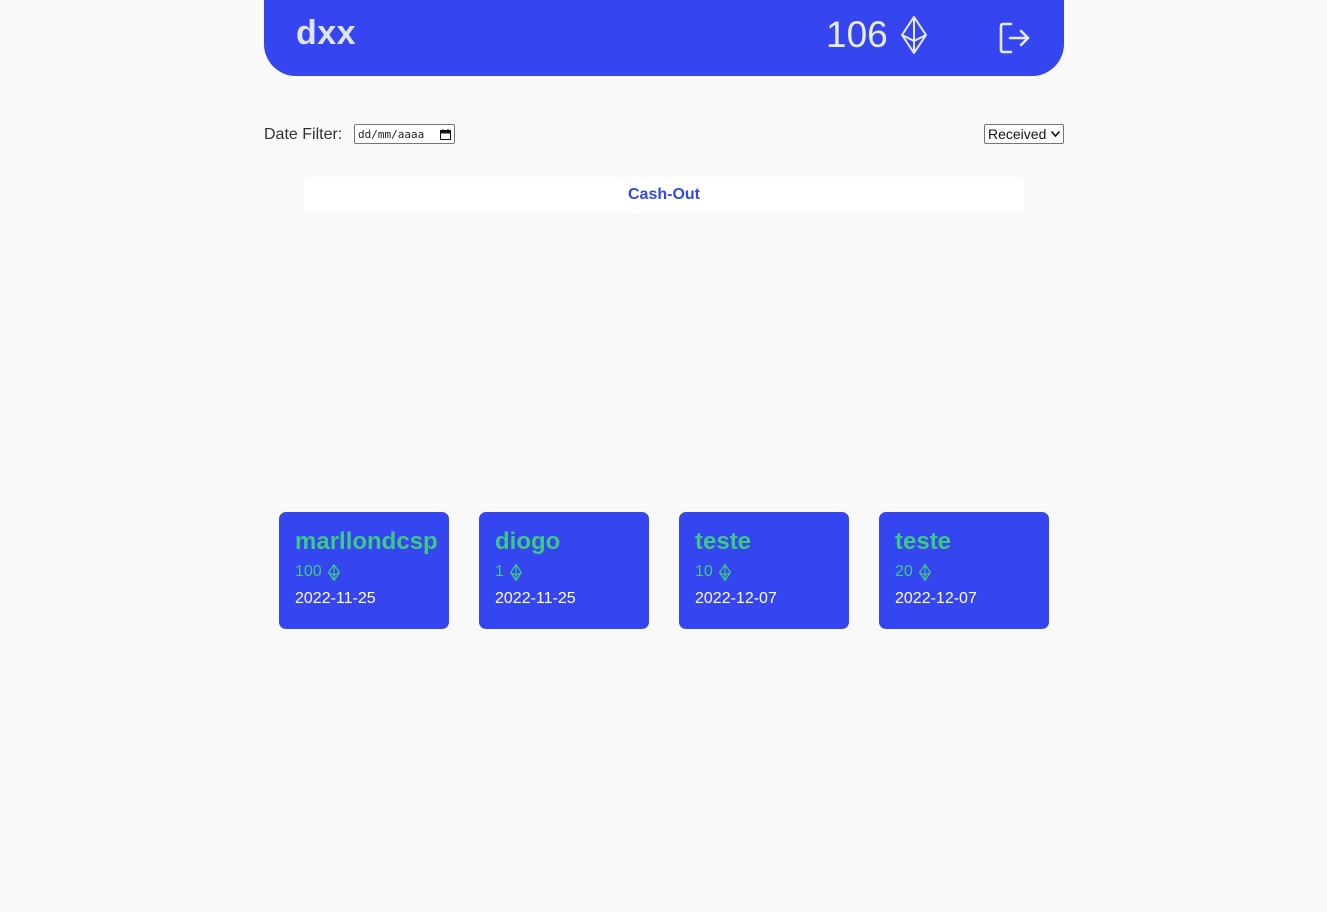 The width and height of the screenshot is (1327, 912). Describe the element at coordinates (572, 572) in the screenshot. I see `transaction-amount: 1` at that location.